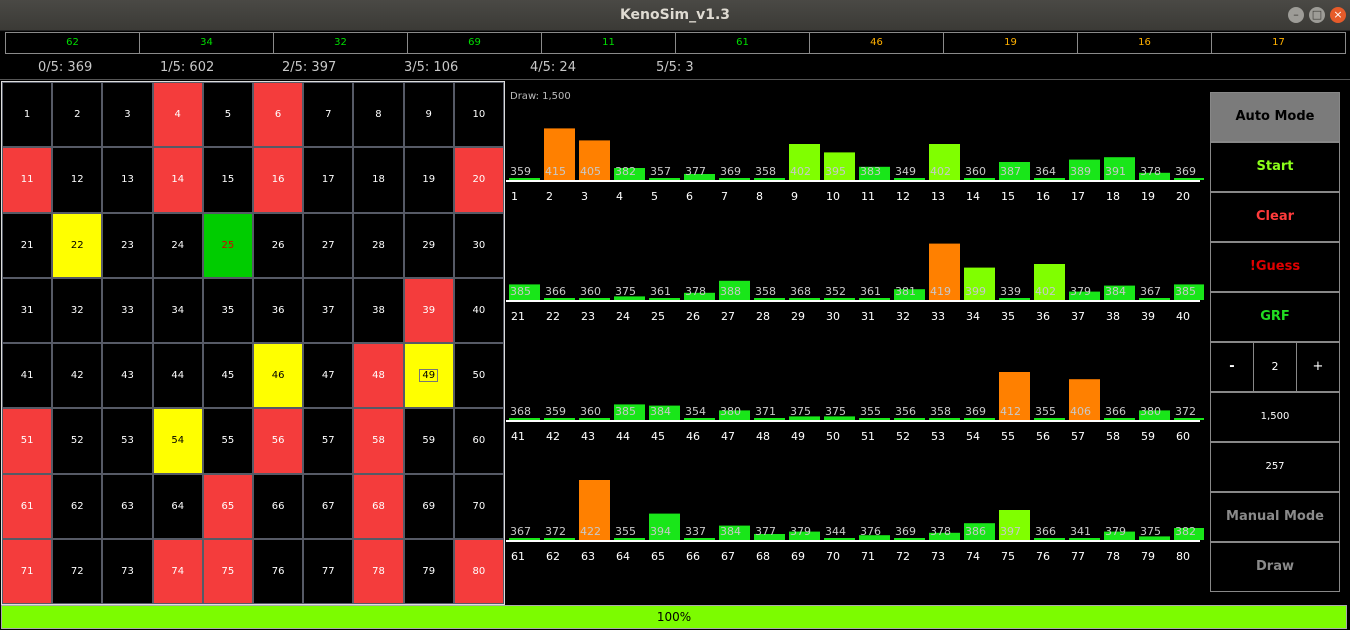 The width and height of the screenshot is (1350, 630). I want to click on board-number-17: 17, so click(328, 180).